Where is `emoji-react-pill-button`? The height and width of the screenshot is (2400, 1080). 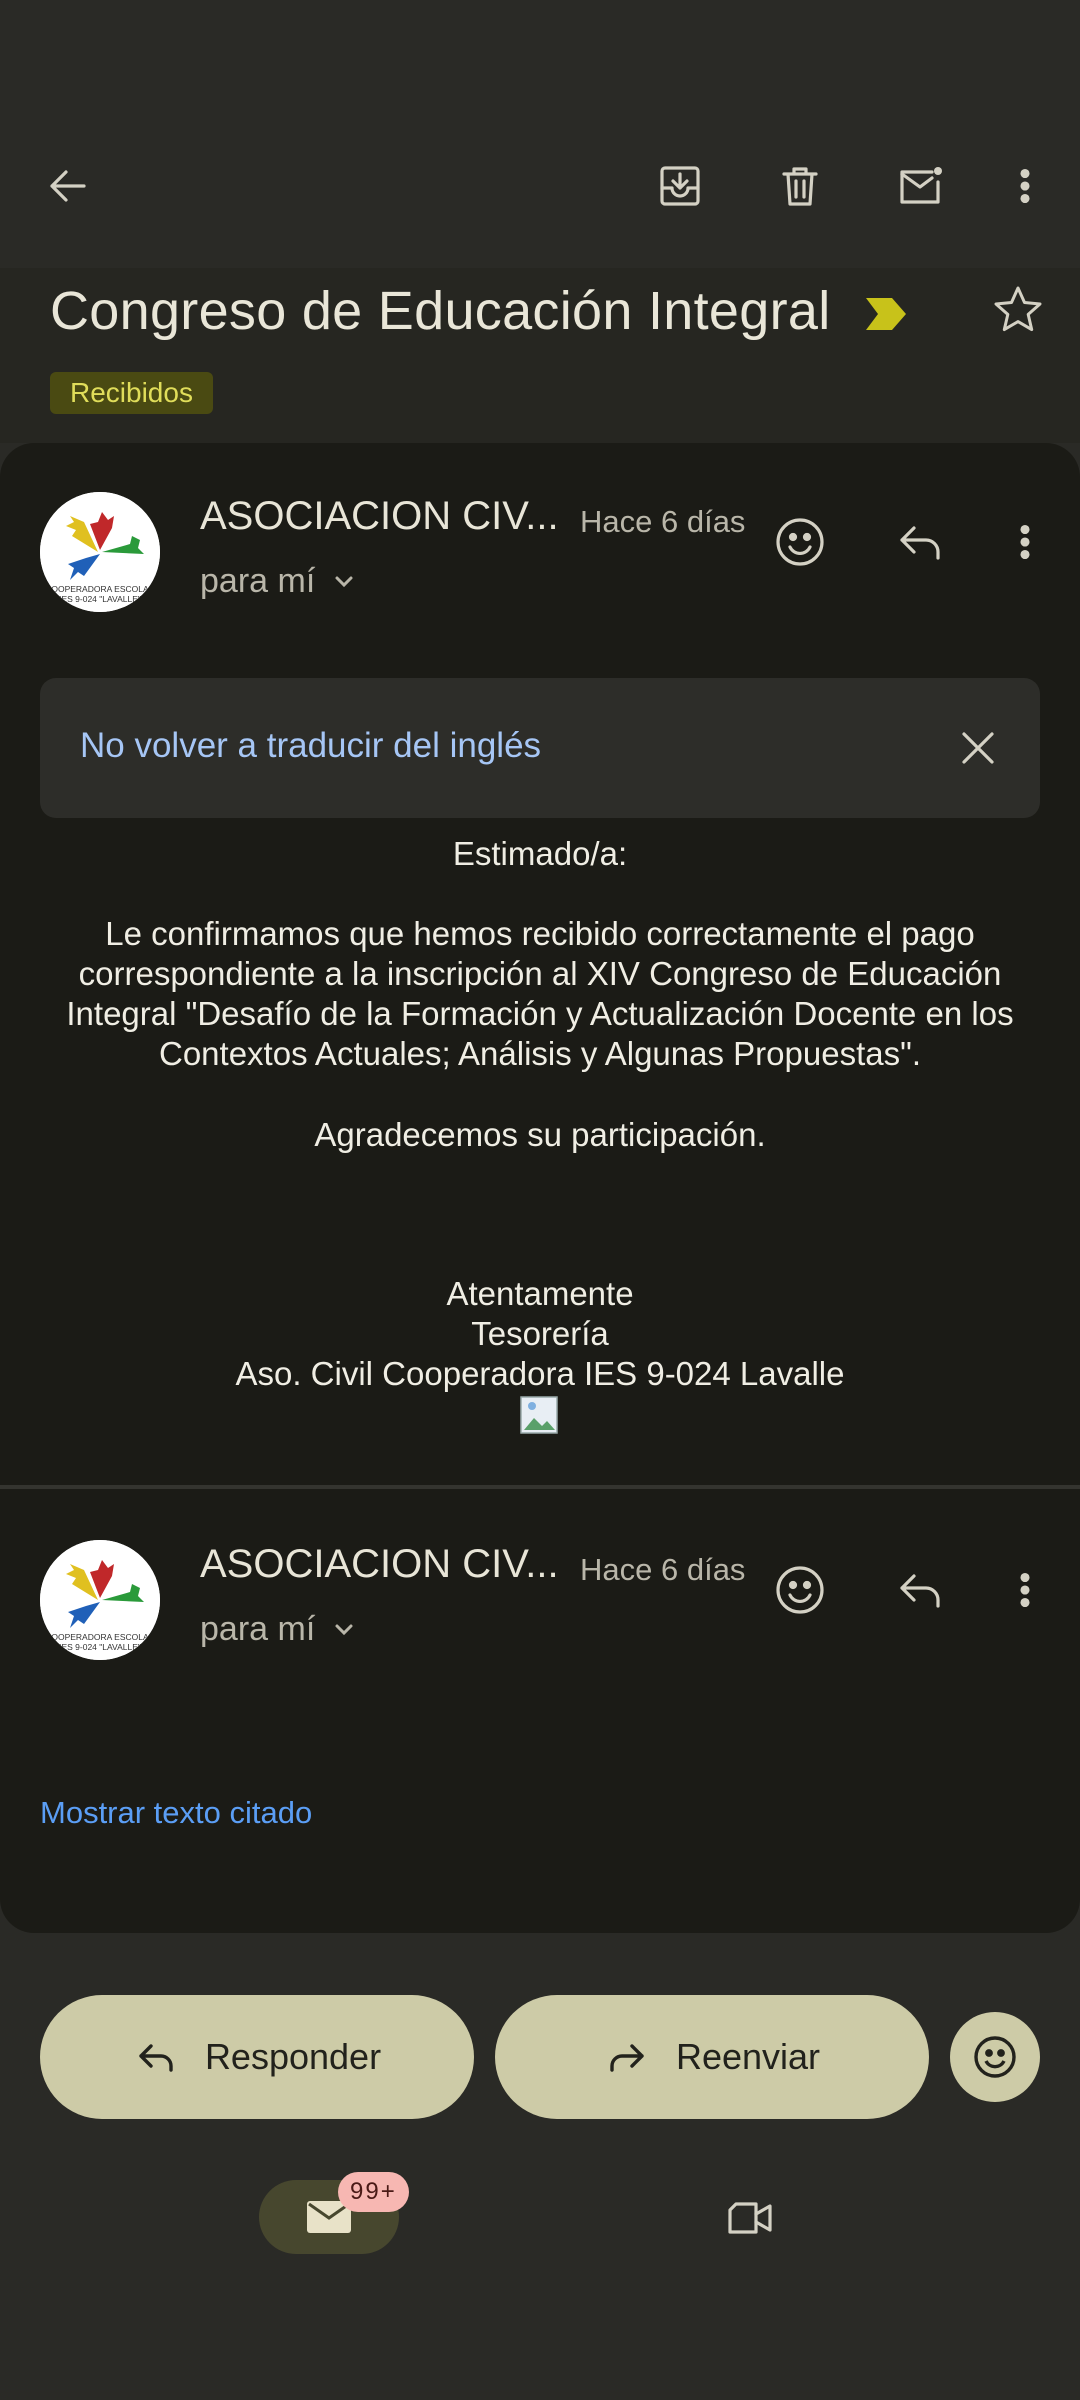 emoji-react-pill-button is located at coordinates (995, 2057).